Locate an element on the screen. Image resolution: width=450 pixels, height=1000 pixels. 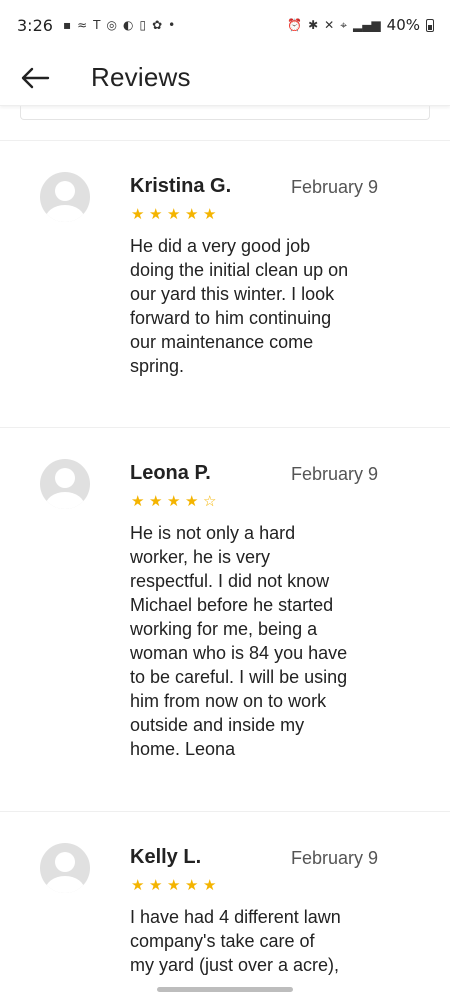
star-rating: ★ ★ ★ ★ ☆ is located at coordinates (174, 501).